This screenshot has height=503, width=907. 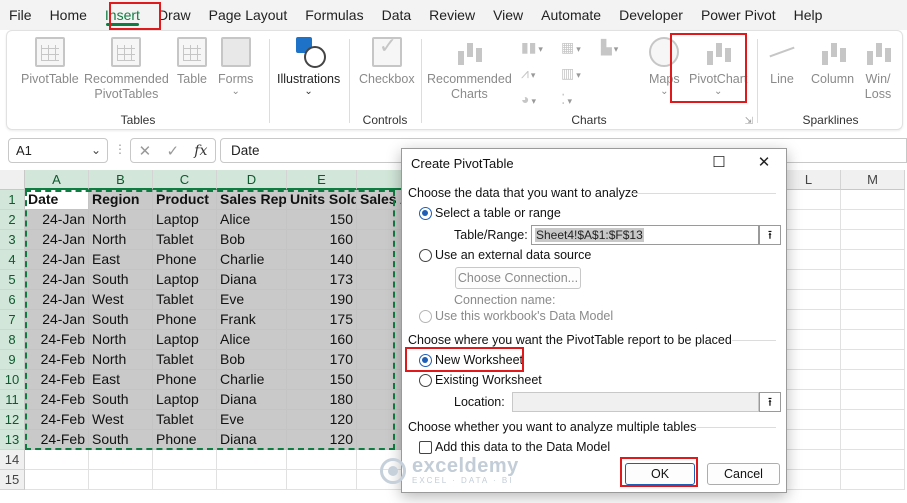 What do you see at coordinates (12, 180) in the screenshot?
I see `select-all-corner` at bounding box center [12, 180].